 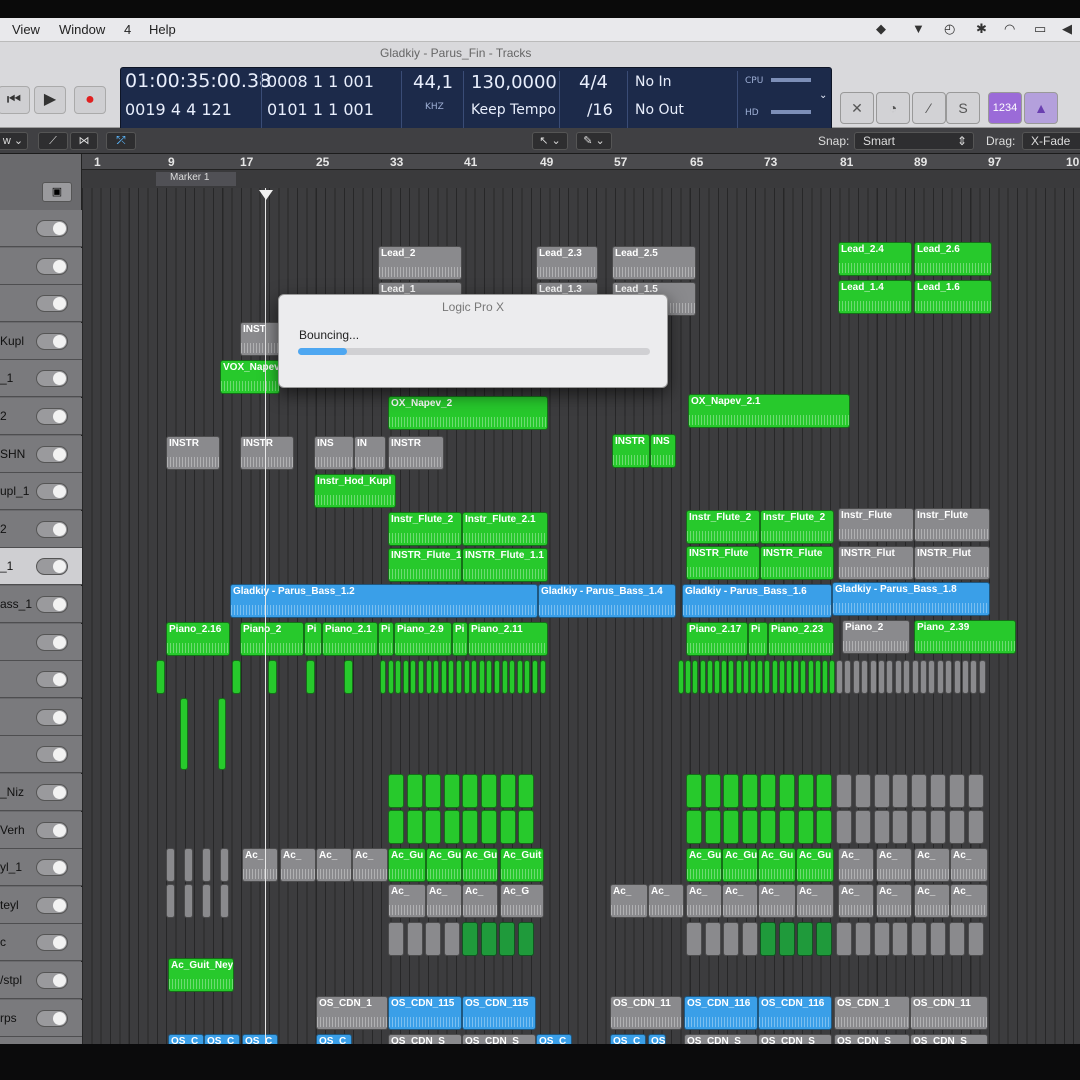 I want to click on track-header: upl_1, so click(x=41, y=492).